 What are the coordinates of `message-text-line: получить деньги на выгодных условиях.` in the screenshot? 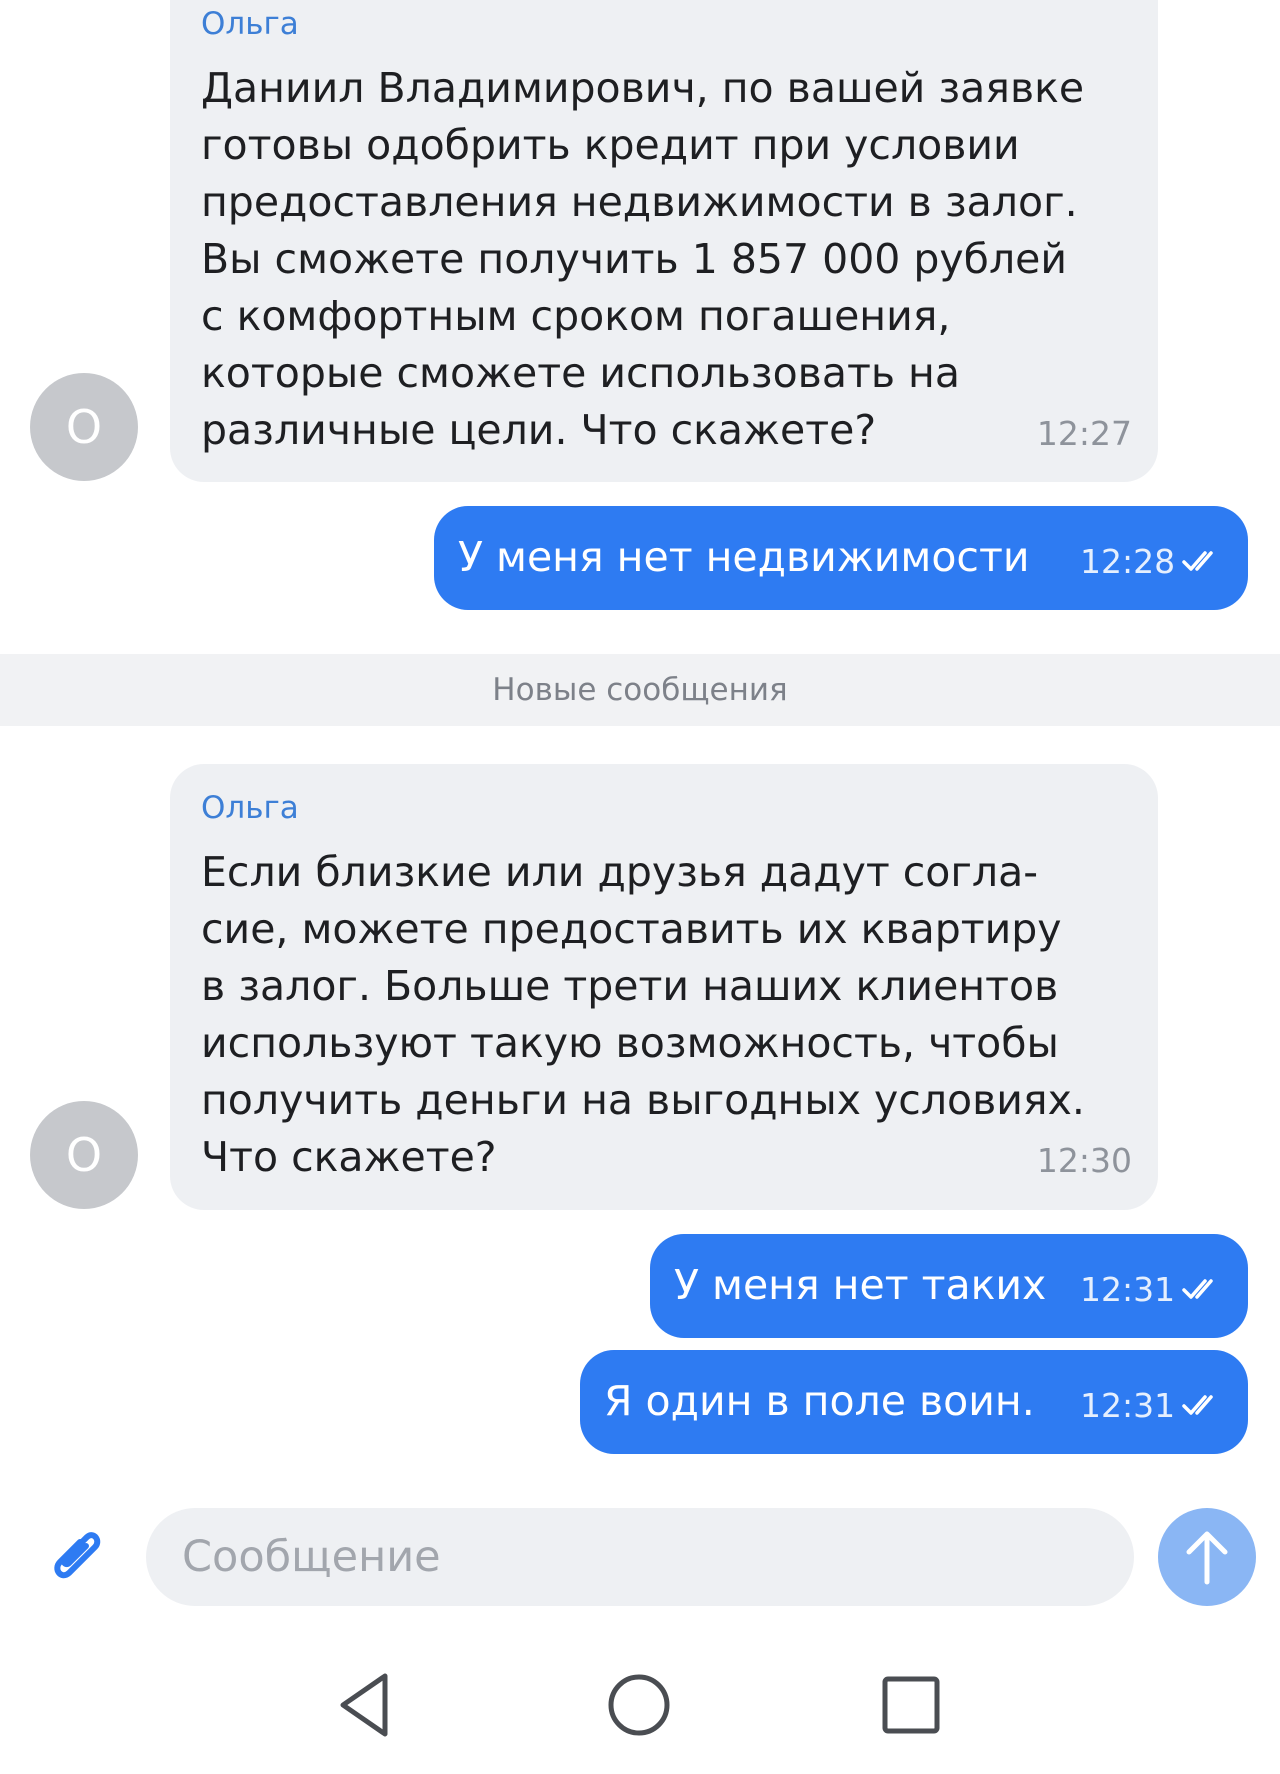 It's located at (643, 1100).